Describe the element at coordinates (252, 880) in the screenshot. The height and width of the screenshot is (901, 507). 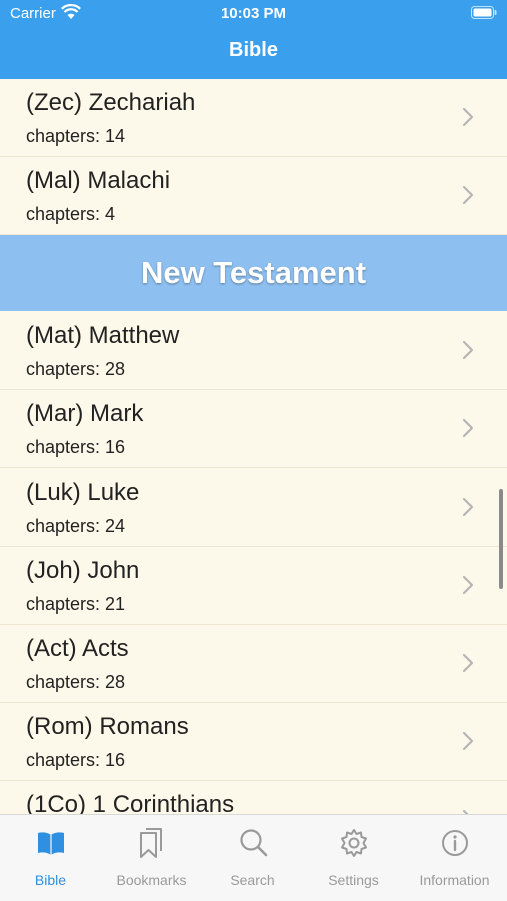
I see `tab-label: Search` at that location.